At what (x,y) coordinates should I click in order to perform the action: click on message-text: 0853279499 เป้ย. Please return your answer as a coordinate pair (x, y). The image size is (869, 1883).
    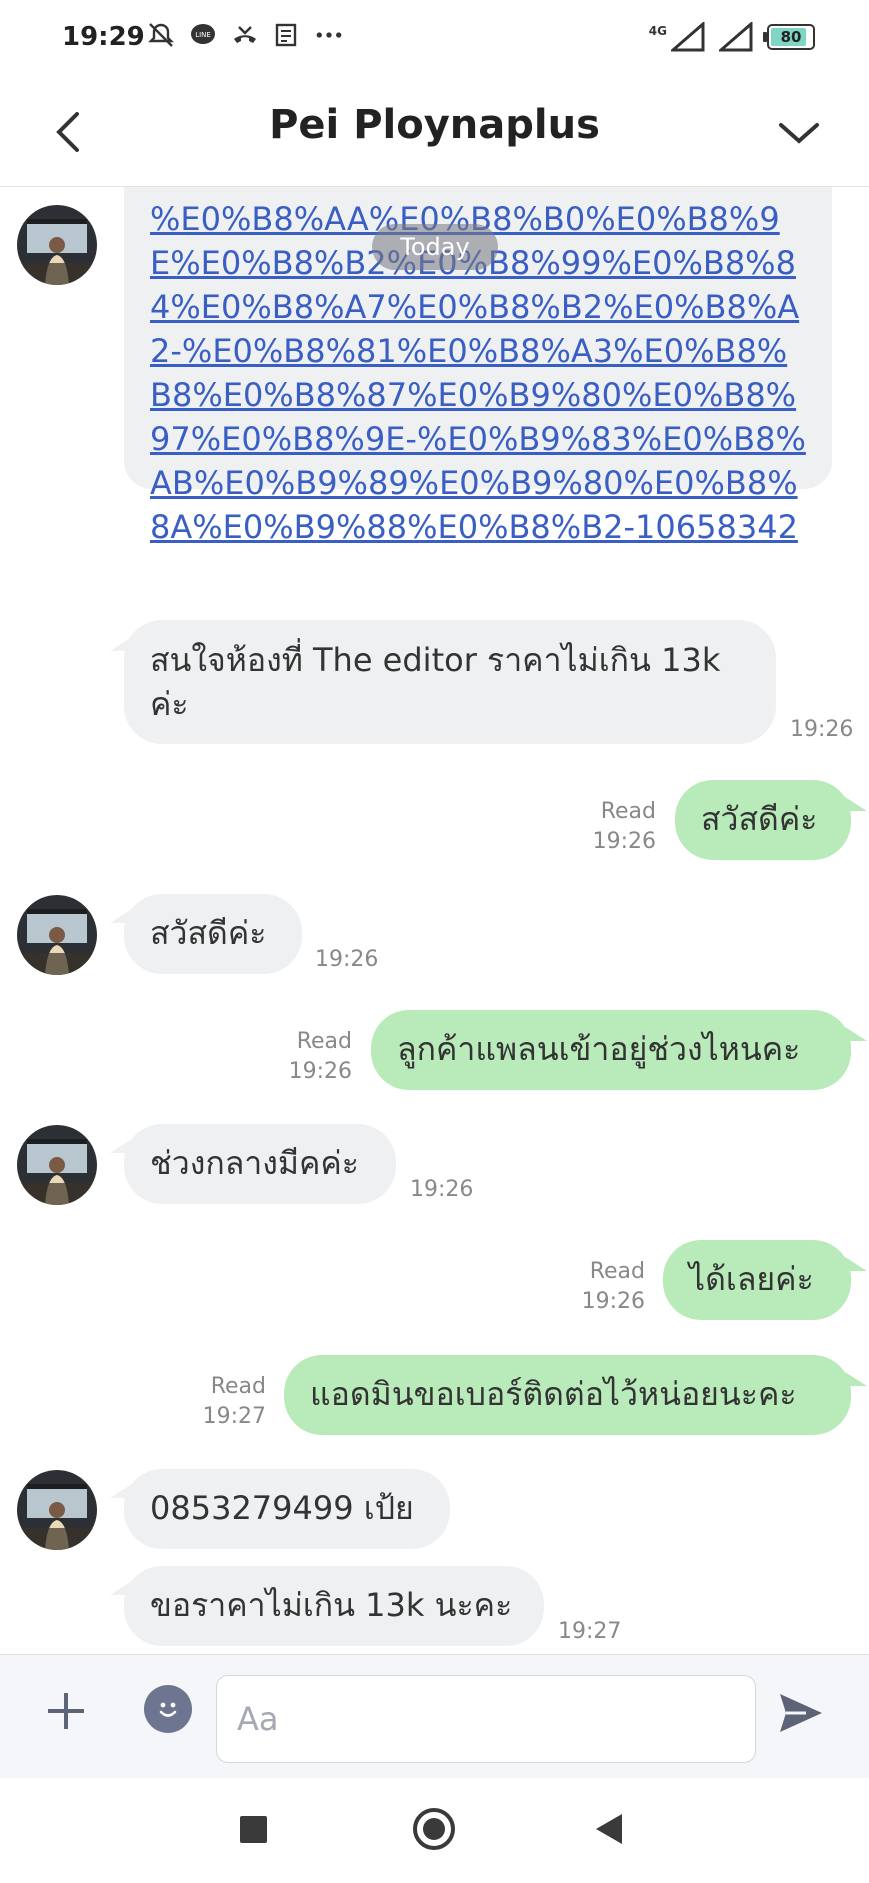
    Looking at the image, I should click on (282, 1508).